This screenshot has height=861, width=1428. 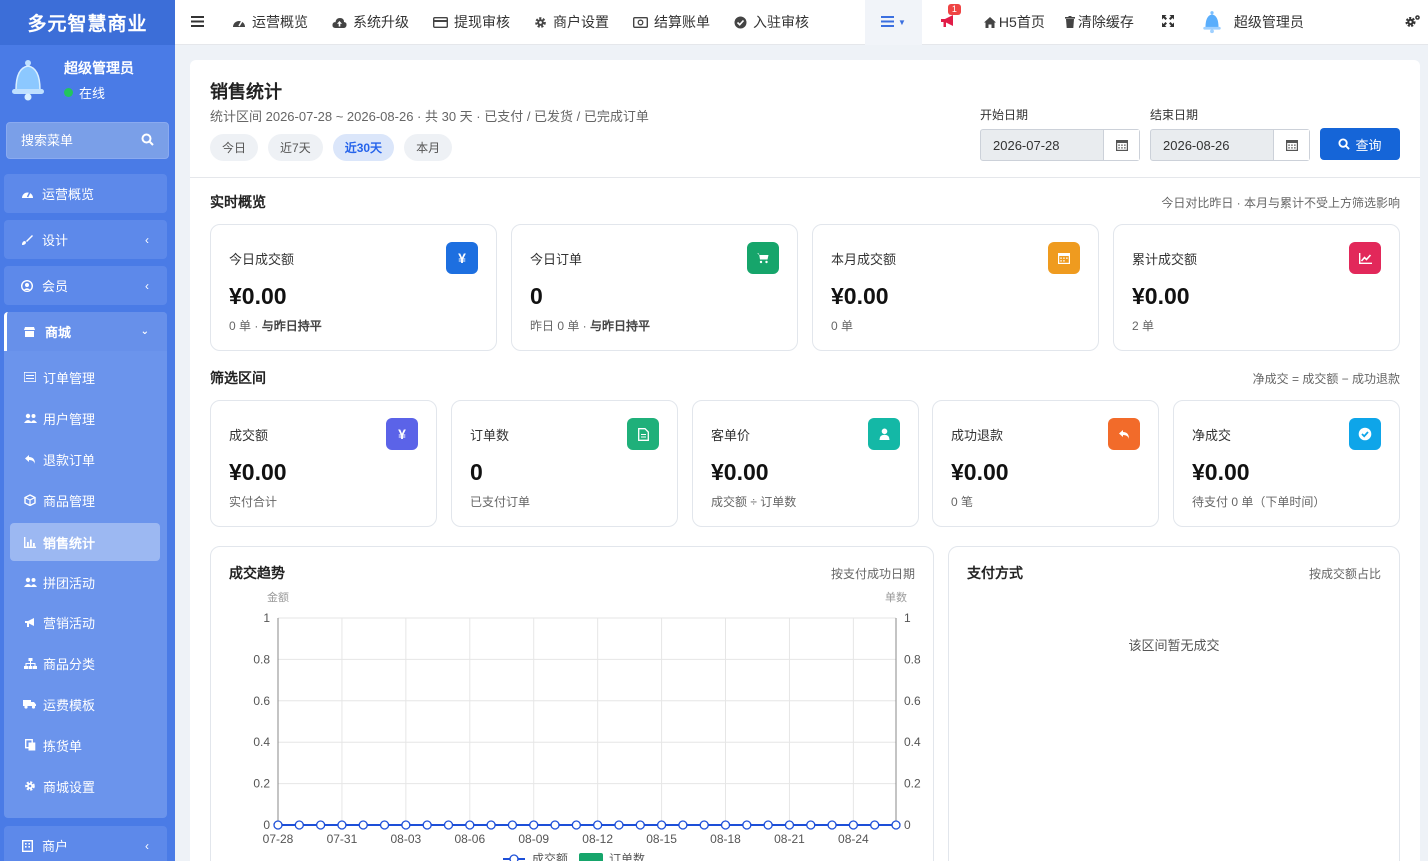 I want to click on start-date-field: 2026-07-28, so click(x=1060, y=145).